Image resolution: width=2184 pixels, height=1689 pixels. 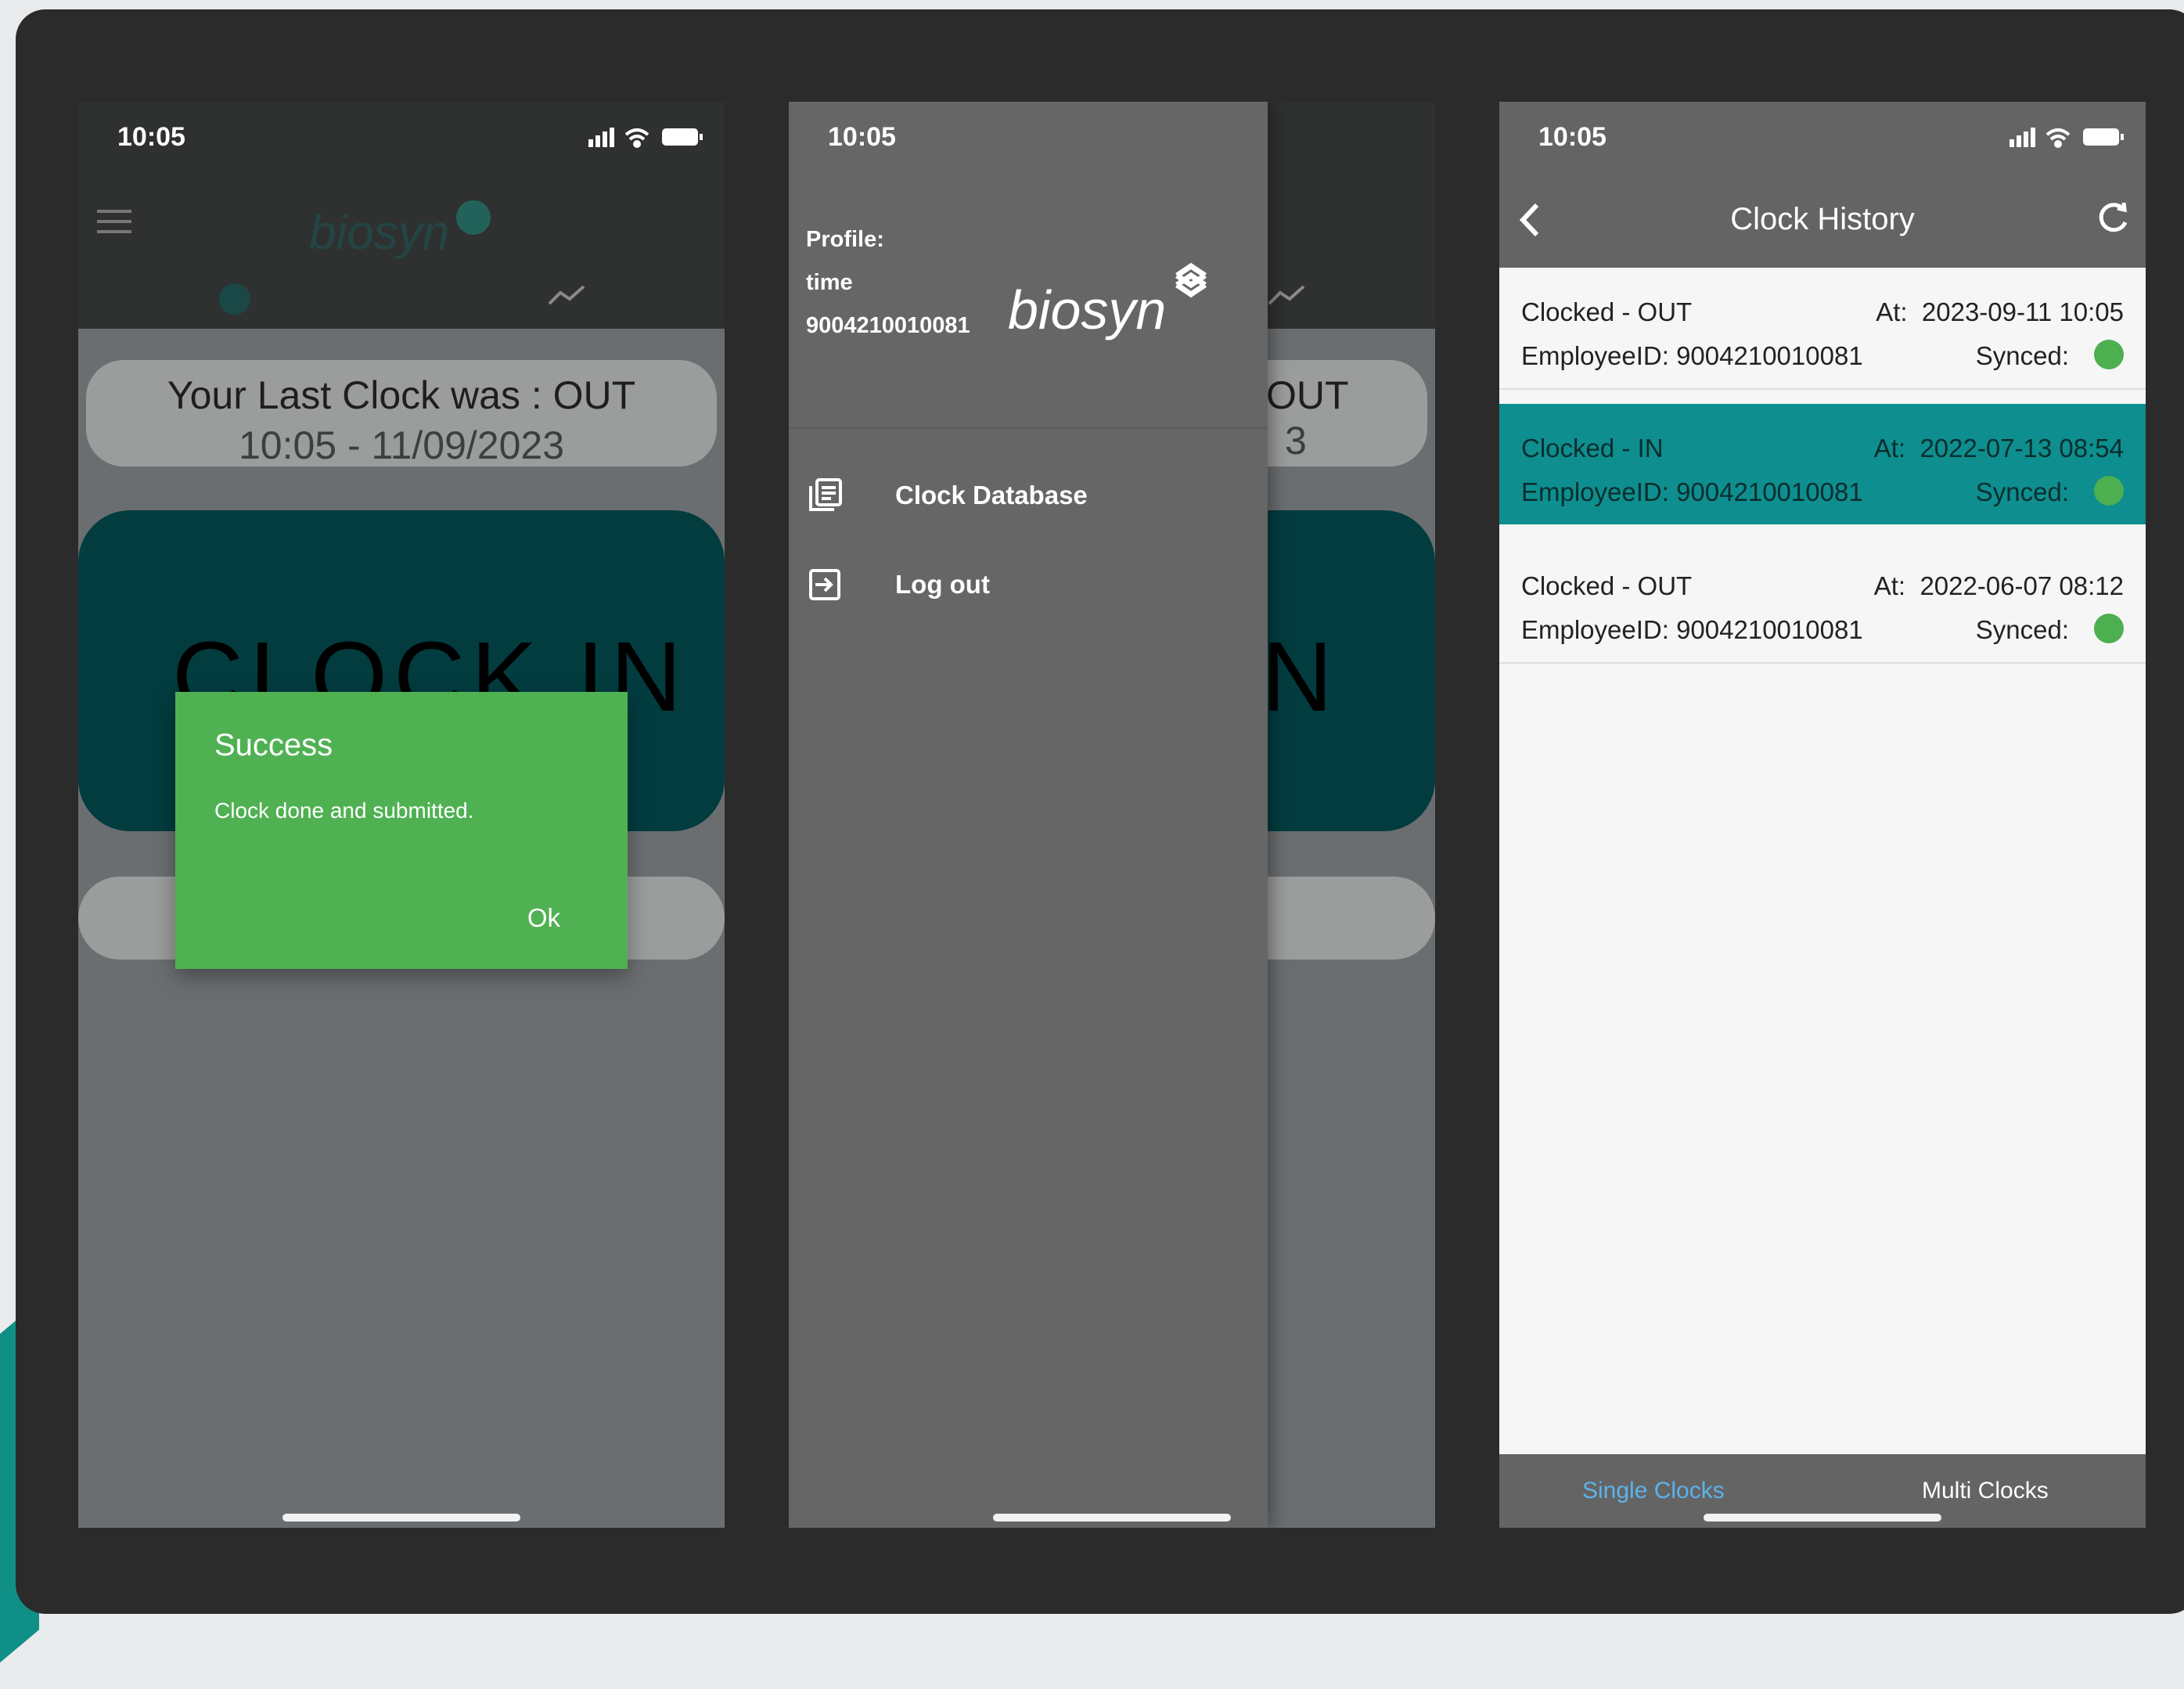 I want to click on drawer-item-clock-database: Clock Database, so click(x=947, y=496).